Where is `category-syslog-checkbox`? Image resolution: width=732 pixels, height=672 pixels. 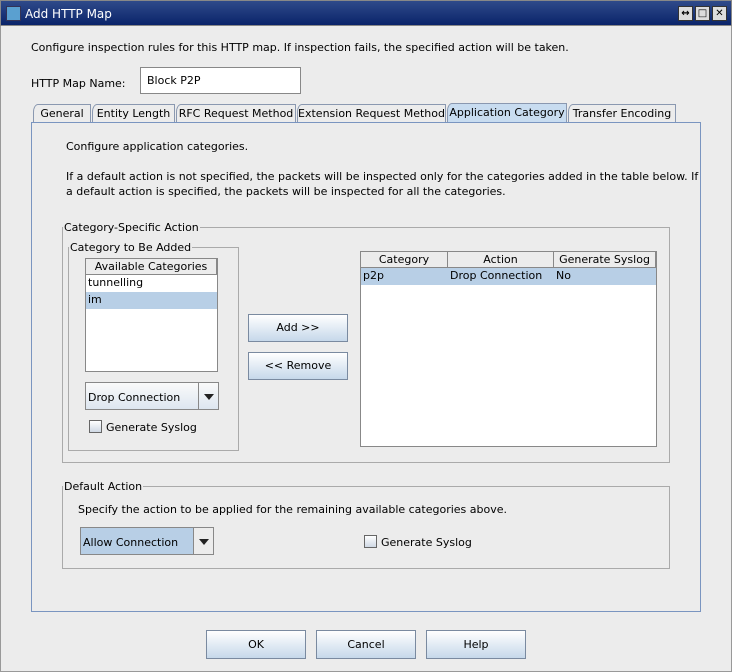 category-syslog-checkbox is located at coordinates (95, 426).